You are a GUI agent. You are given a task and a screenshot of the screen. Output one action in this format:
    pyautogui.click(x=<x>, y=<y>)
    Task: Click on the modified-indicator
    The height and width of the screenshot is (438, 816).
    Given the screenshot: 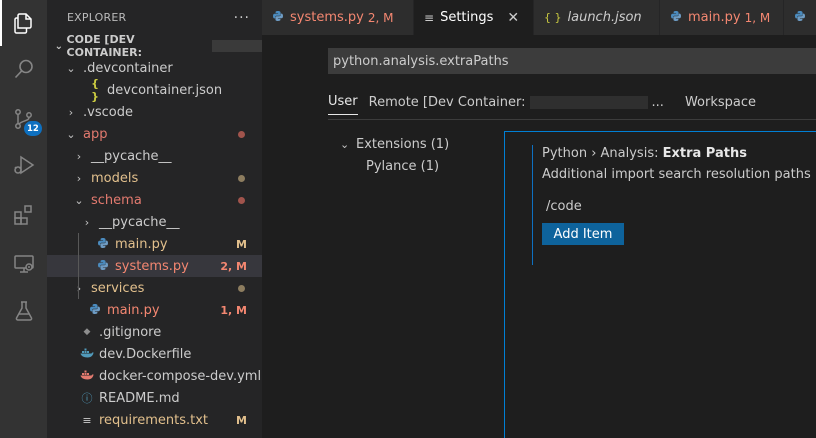 What is the action you would take?
    pyautogui.click(x=532, y=205)
    